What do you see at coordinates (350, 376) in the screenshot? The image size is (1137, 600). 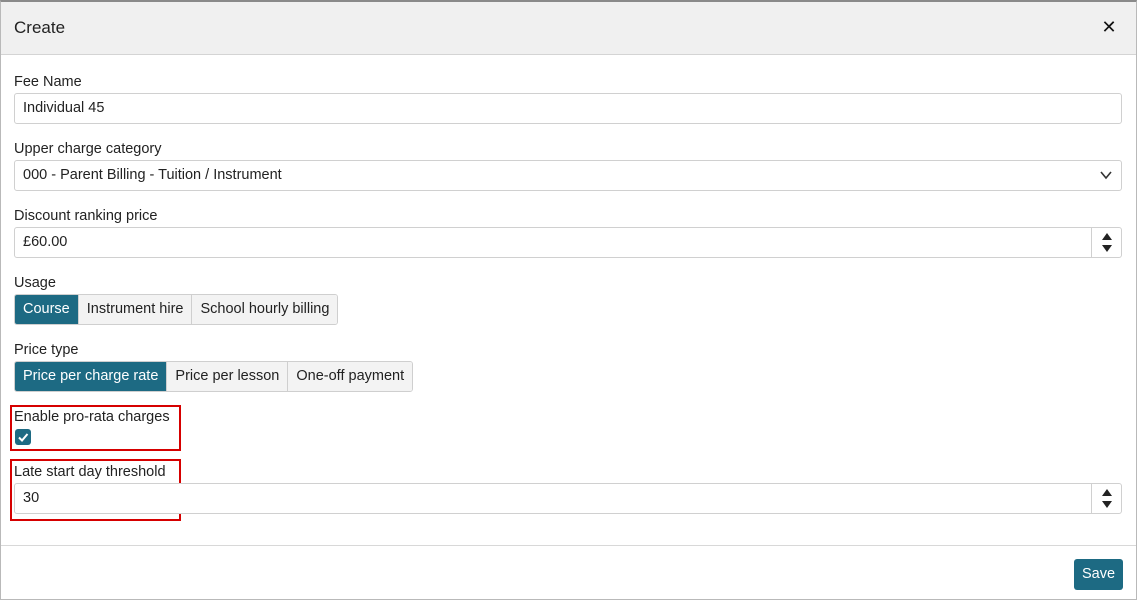 I see `price-type-option-one-off: One-off payment` at bounding box center [350, 376].